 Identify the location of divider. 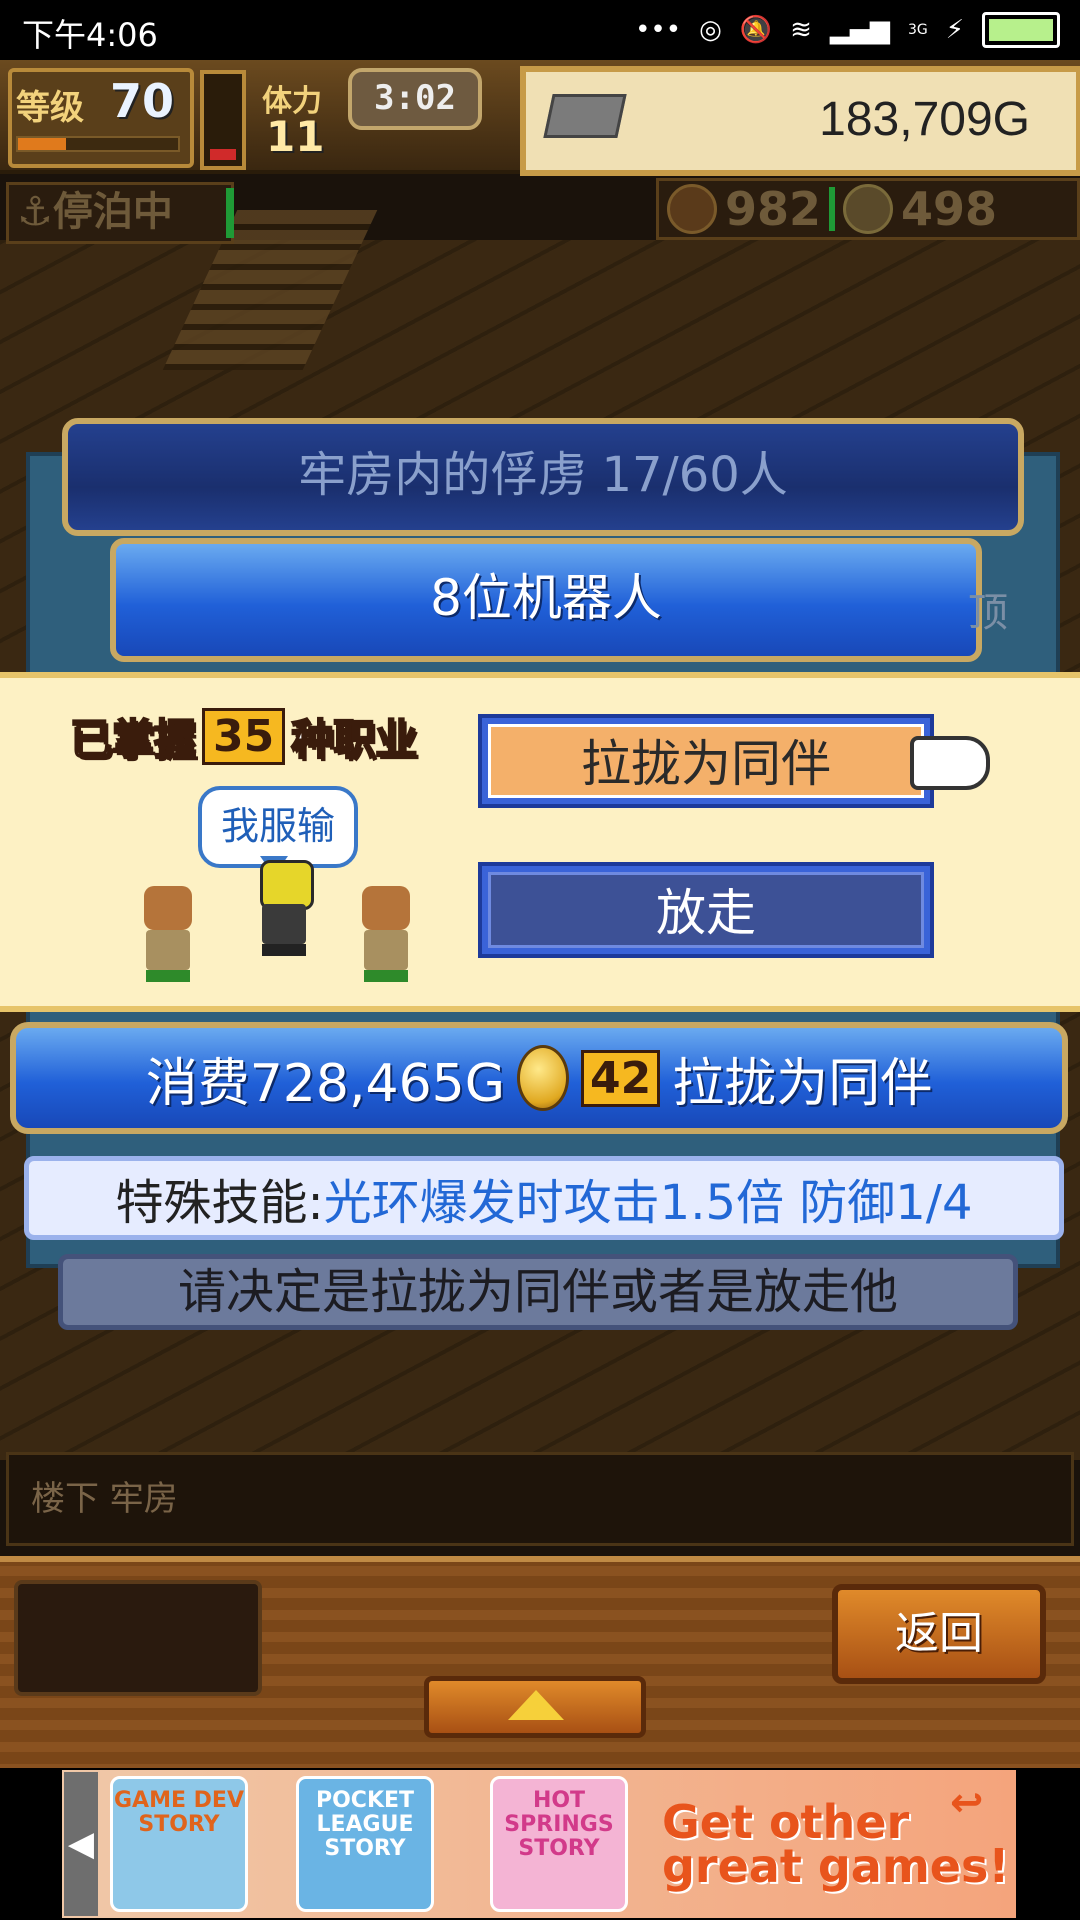
(832, 209).